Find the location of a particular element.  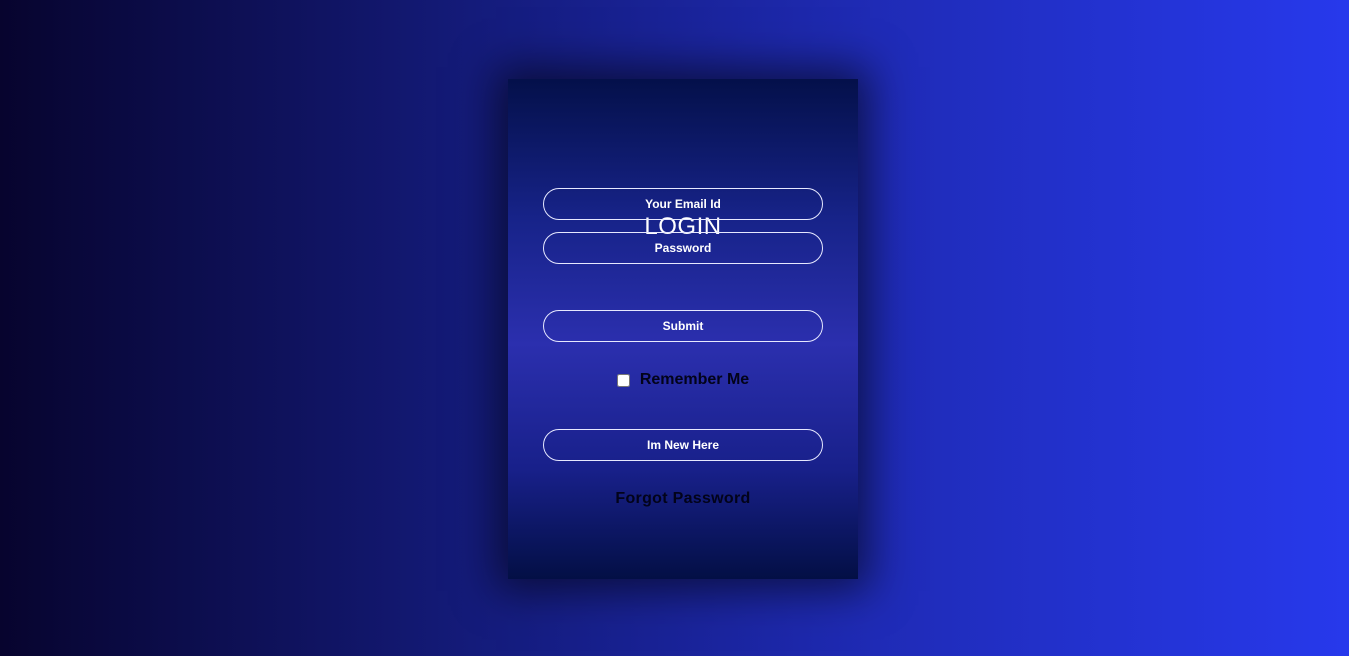

forgot-password-link: Forgot Password is located at coordinates (683, 499).